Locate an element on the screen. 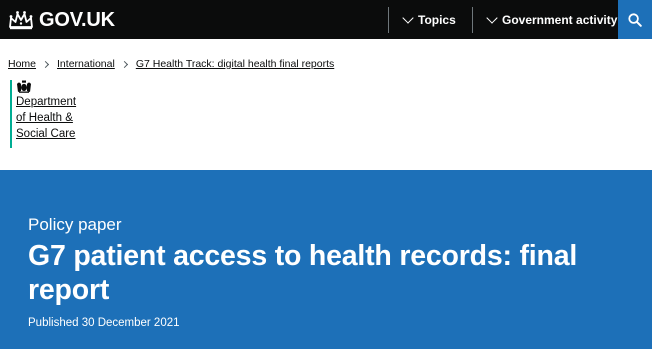 This screenshot has width=652, height=349. site-header: GOV.UK Topics Government activity is located at coordinates (326, 19).